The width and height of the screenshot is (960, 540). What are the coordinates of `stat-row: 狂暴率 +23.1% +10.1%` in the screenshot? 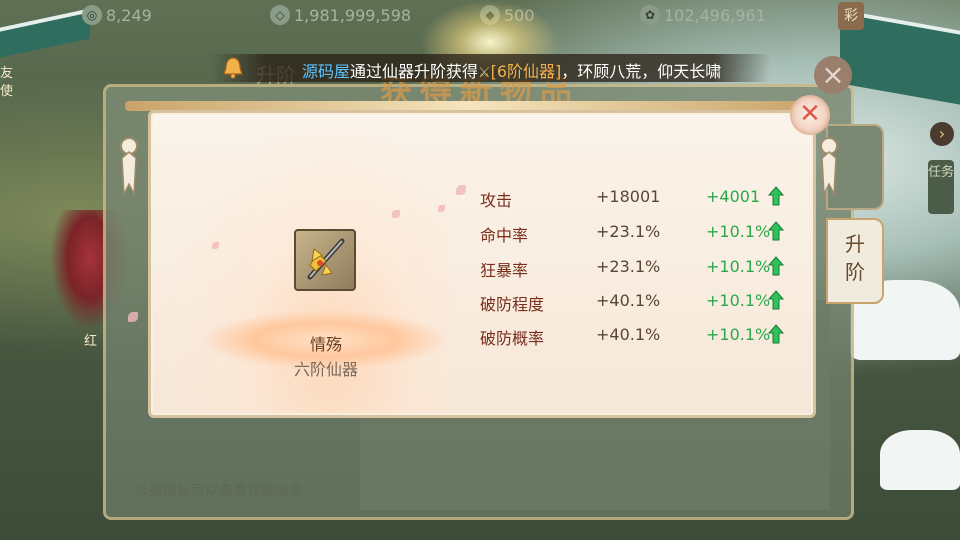 It's located at (640, 268).